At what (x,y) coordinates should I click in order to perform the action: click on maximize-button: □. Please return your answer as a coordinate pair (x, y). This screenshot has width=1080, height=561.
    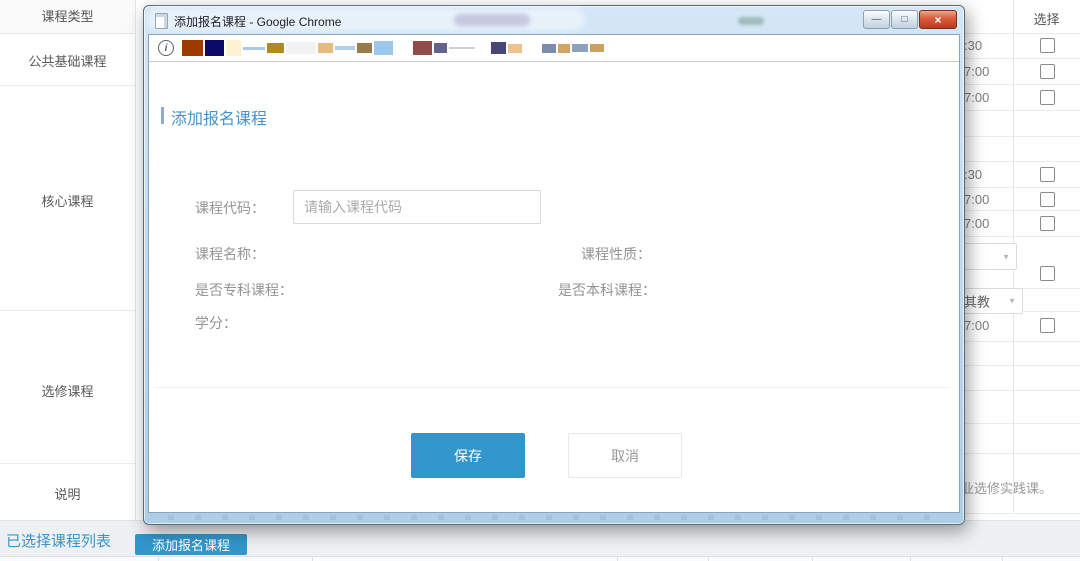
    Looking at the image, I should click on (904, 19).